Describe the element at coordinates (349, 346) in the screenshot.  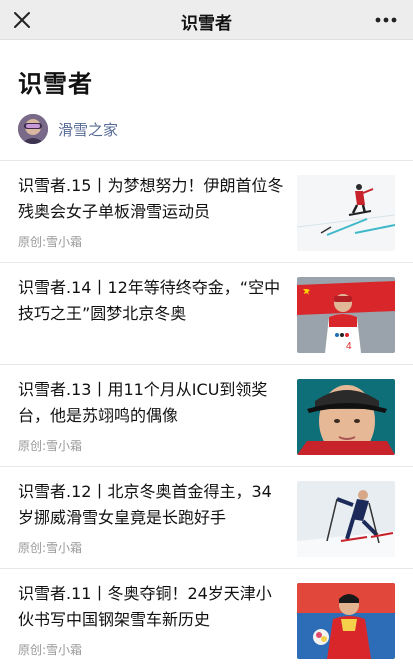
I see `svg-text: 4` at that location.